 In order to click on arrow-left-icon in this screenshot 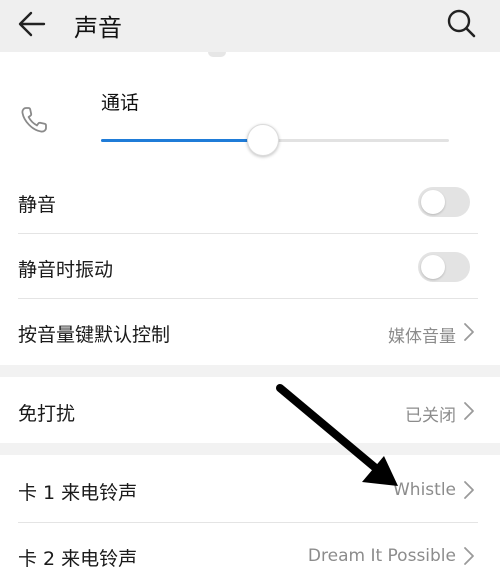, I will do `click(32, 24)`.